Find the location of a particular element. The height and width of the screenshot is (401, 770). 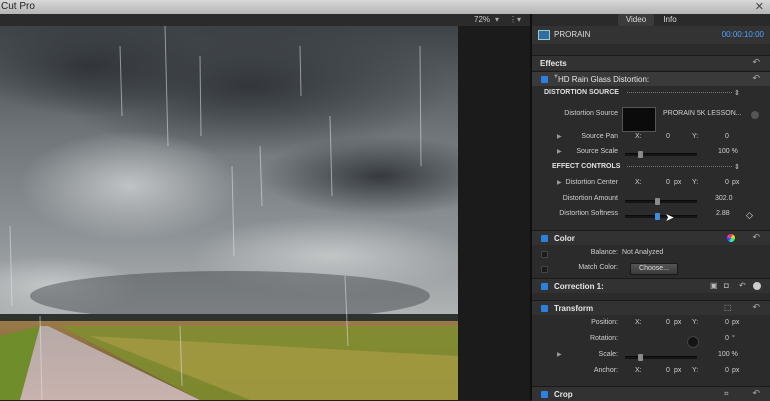

balance-label: Balance: is located at coordinates (604, 252).